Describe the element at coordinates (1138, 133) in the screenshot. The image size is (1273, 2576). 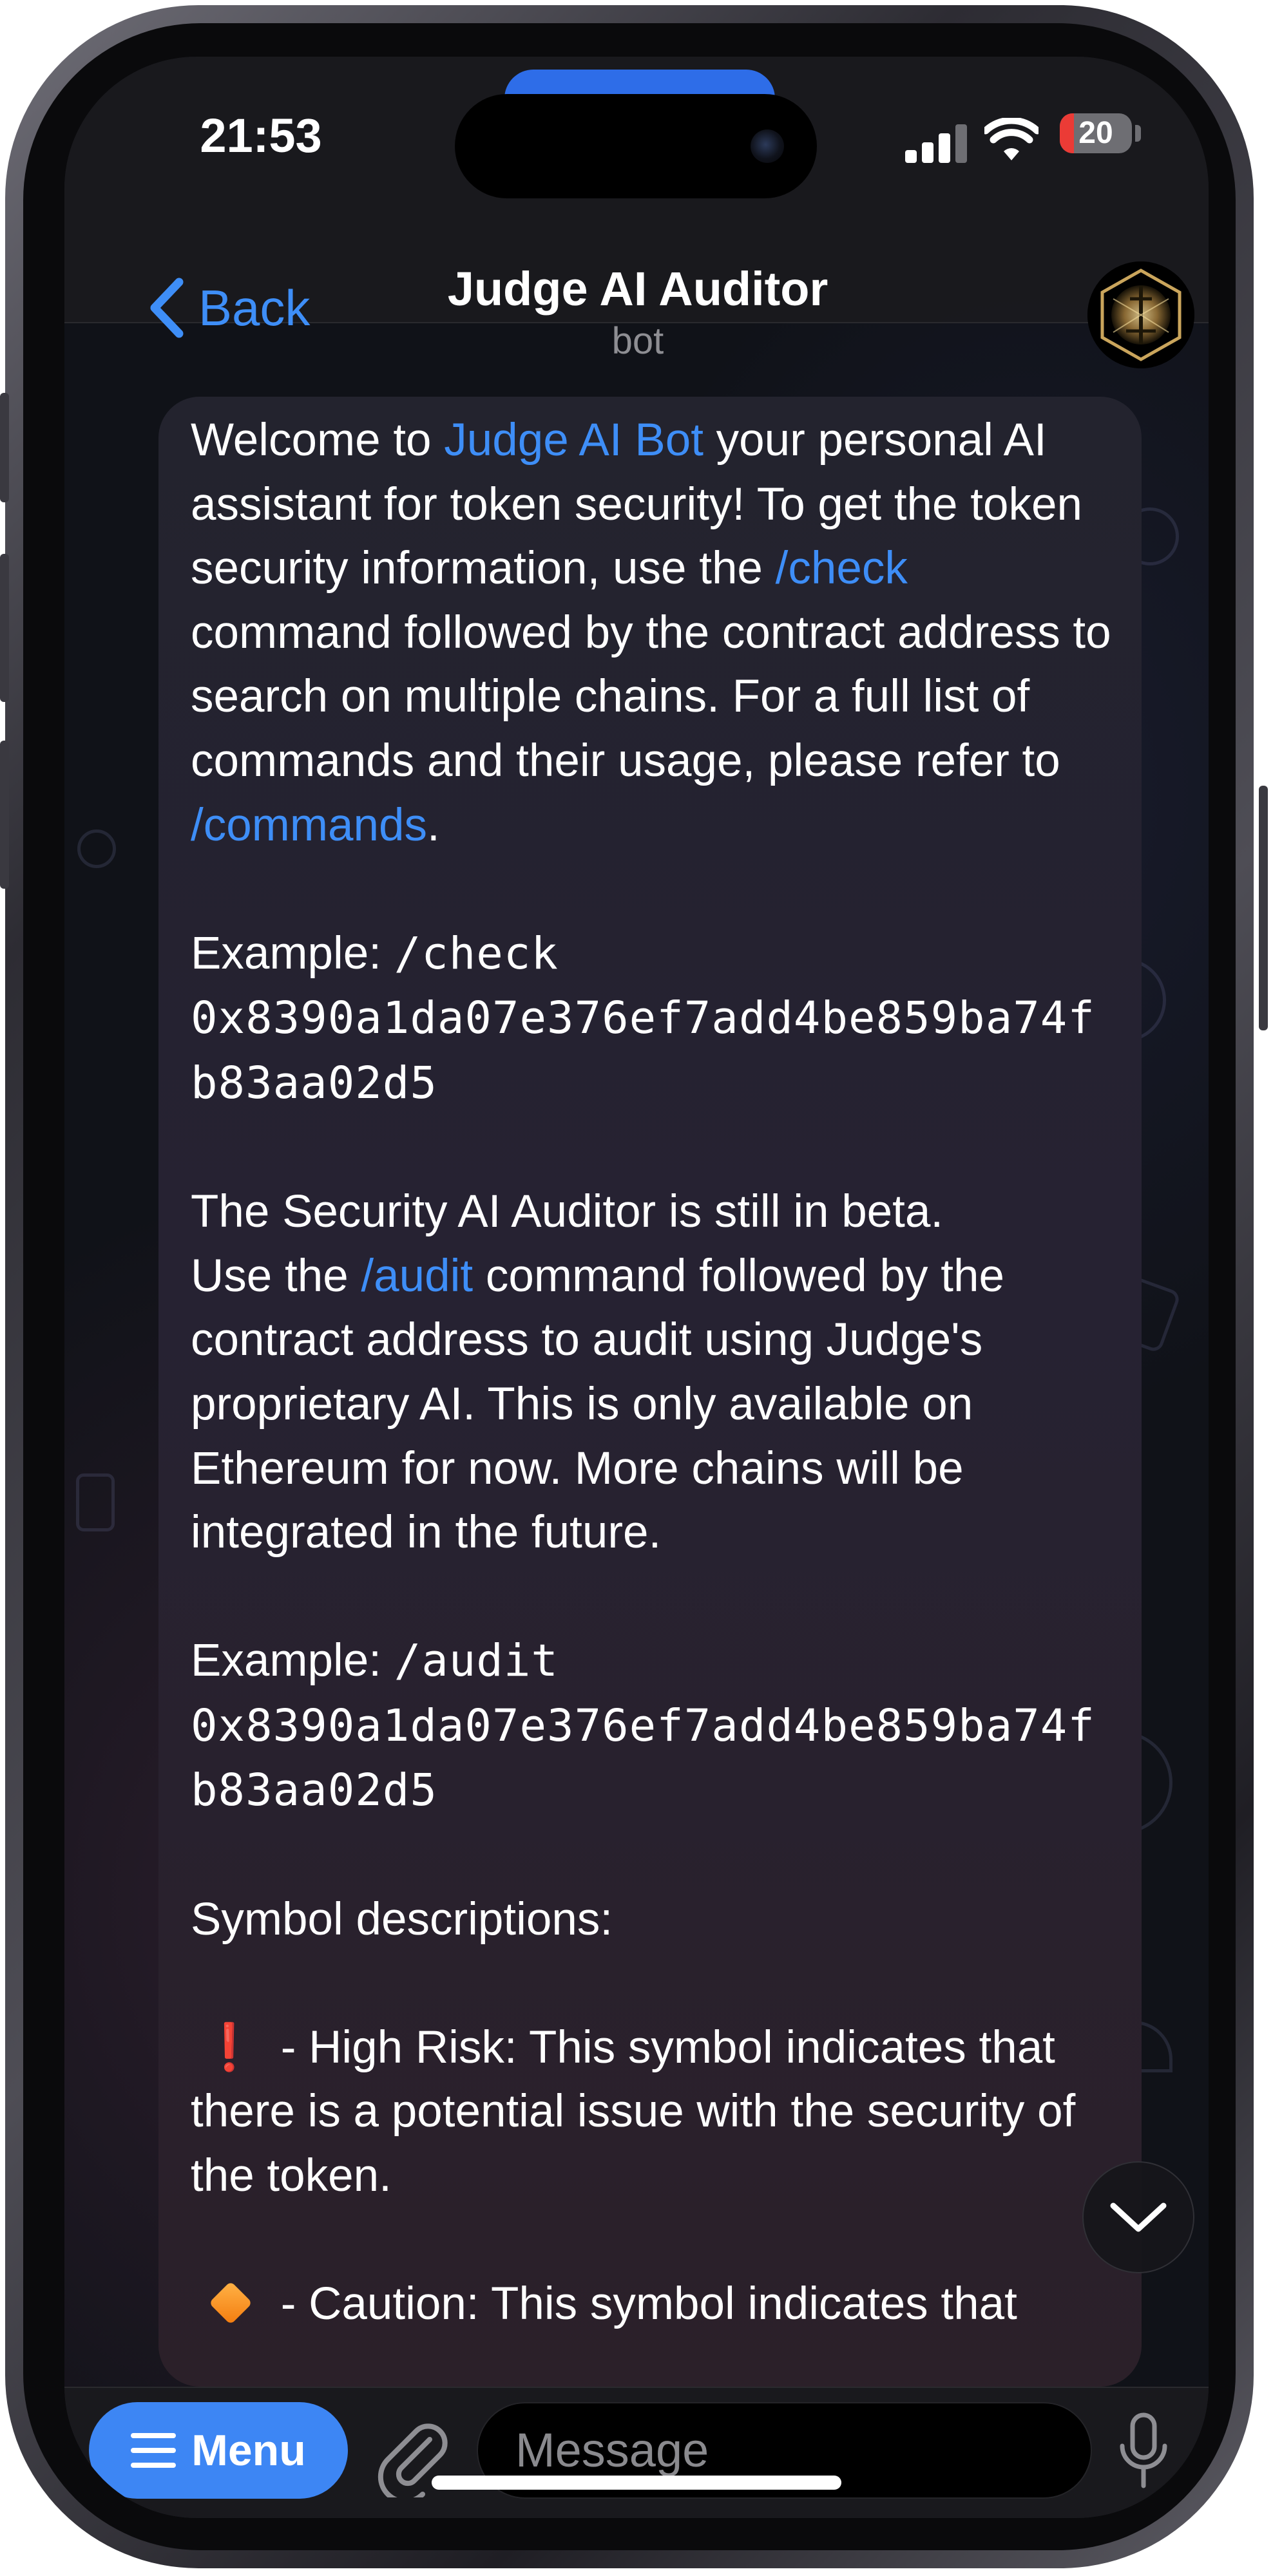
I see `battery-tip` at that location.